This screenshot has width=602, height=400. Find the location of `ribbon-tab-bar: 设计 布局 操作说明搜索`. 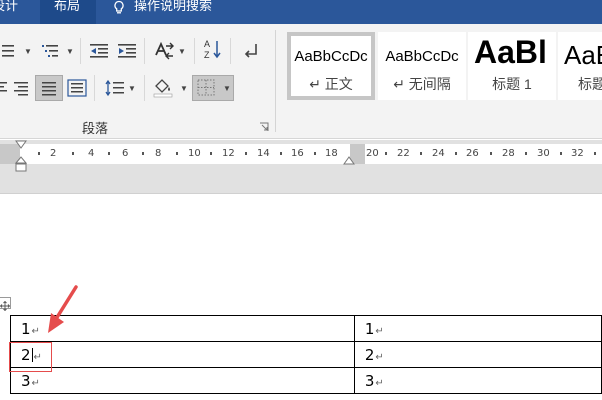

ribbon-tab-bar: 设计 布局 操作说明搜索 is located at coordinates (301, 12).